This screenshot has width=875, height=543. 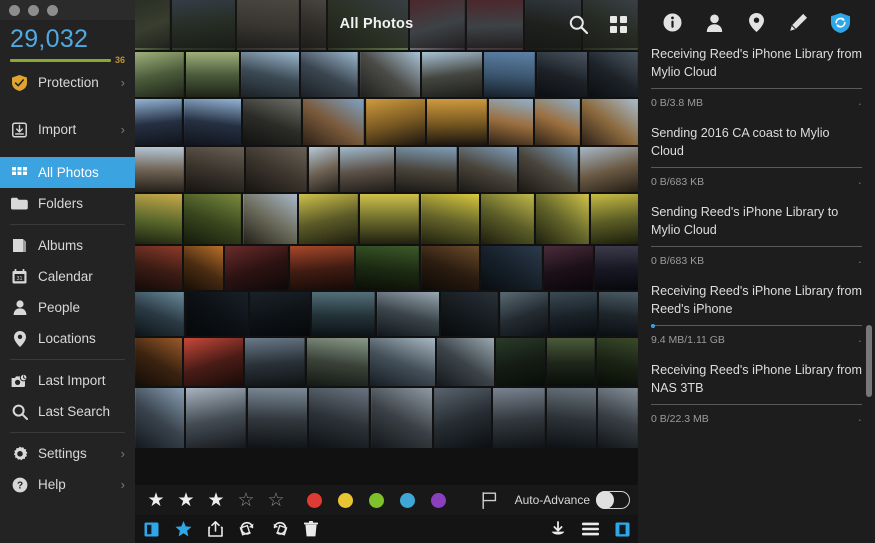 I want to click on sidebar-item-people: People, so click(x=67, y=307).